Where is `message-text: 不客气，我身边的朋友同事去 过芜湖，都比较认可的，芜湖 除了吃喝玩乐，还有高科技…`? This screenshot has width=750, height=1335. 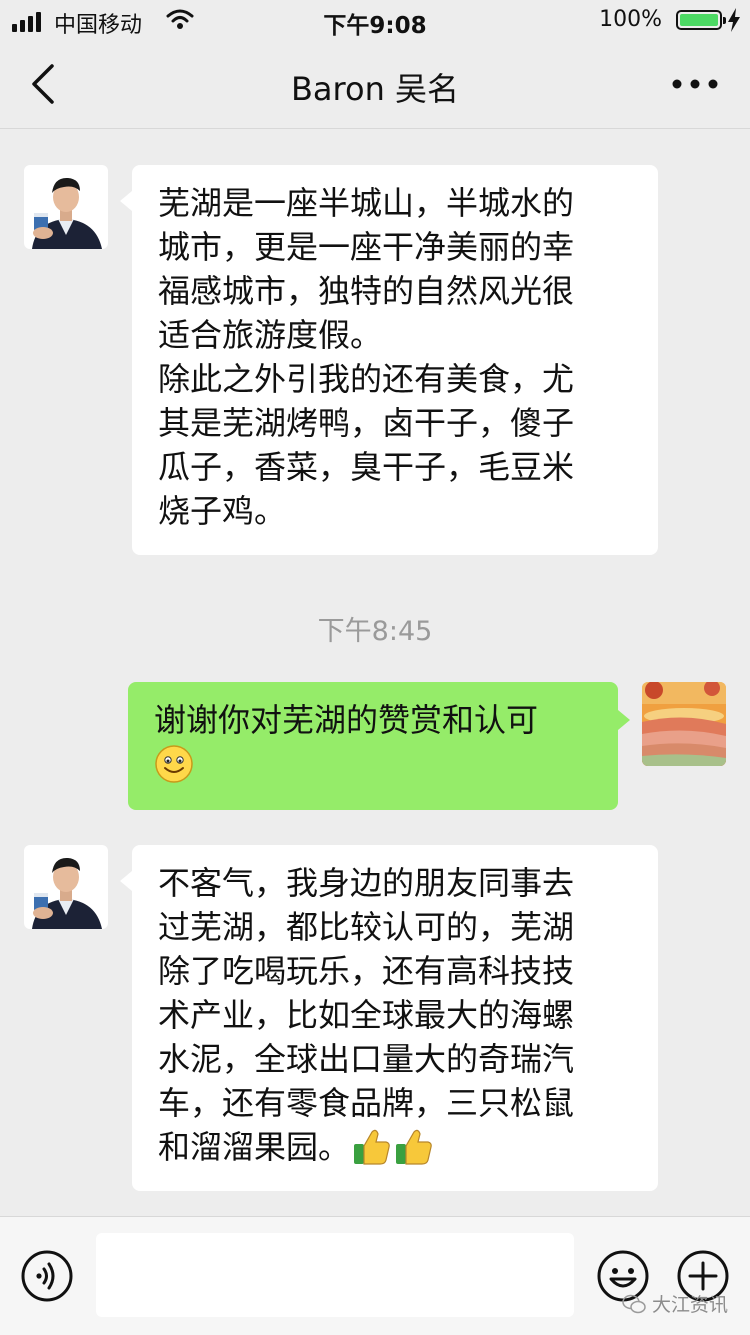 message-text: 不客气，我身边的朋友同事去 过芜湖，都比较认可的，芜湖 除了吃喝玩乐，还有高科技… is located at coordinates (366, 1015).